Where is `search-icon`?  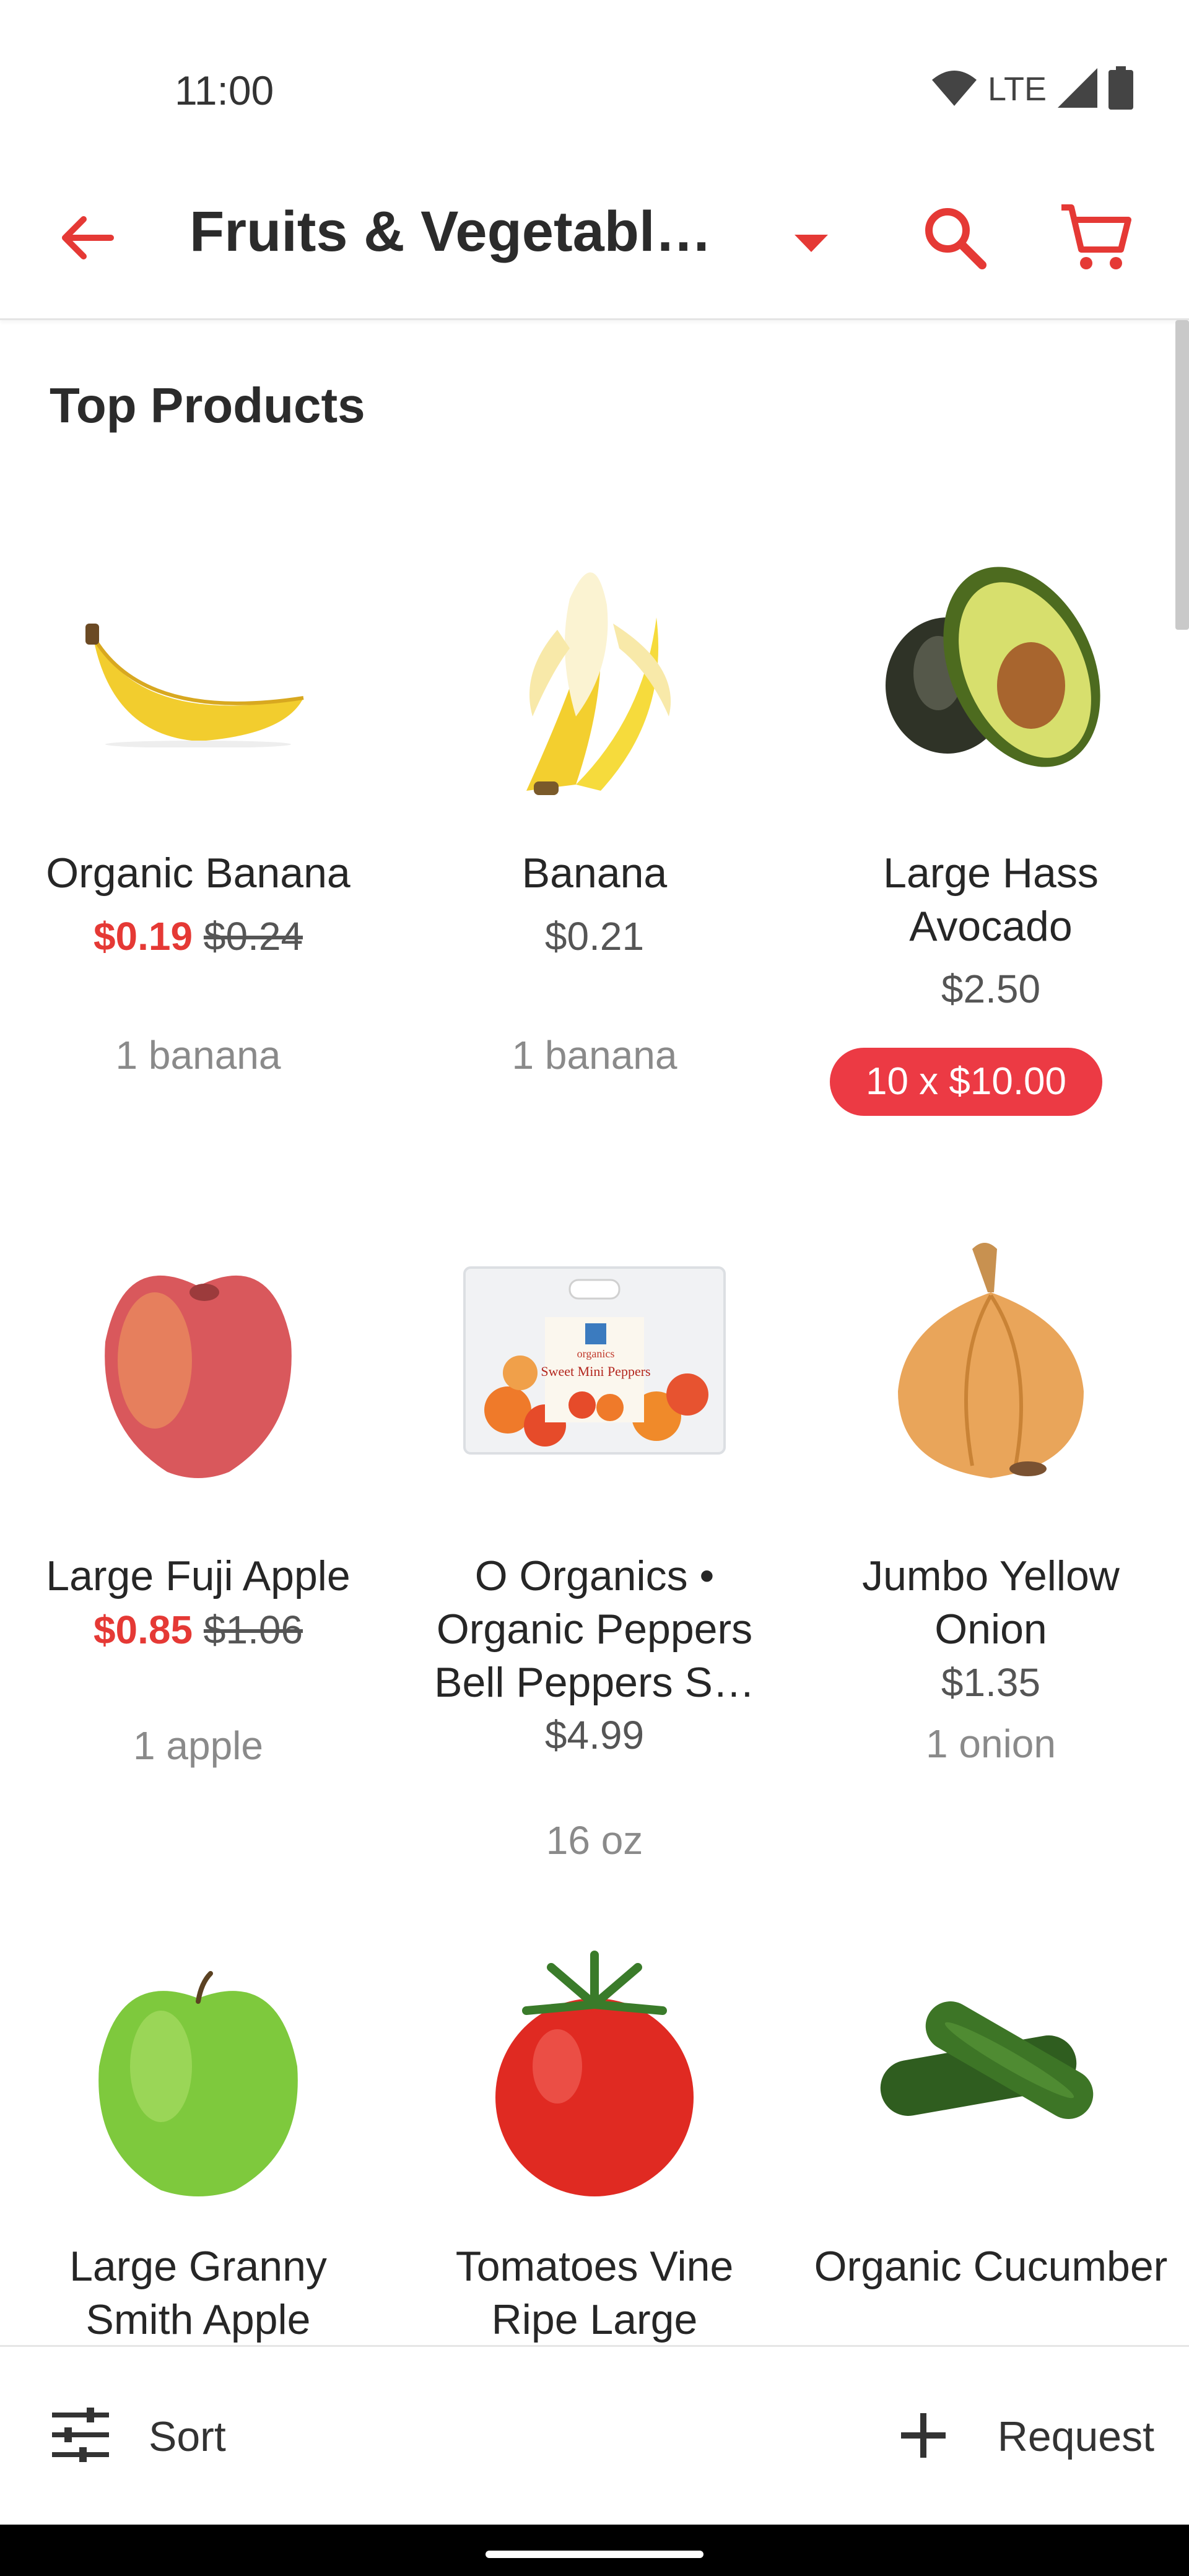 search-icon is located at coordinates (954, 238).